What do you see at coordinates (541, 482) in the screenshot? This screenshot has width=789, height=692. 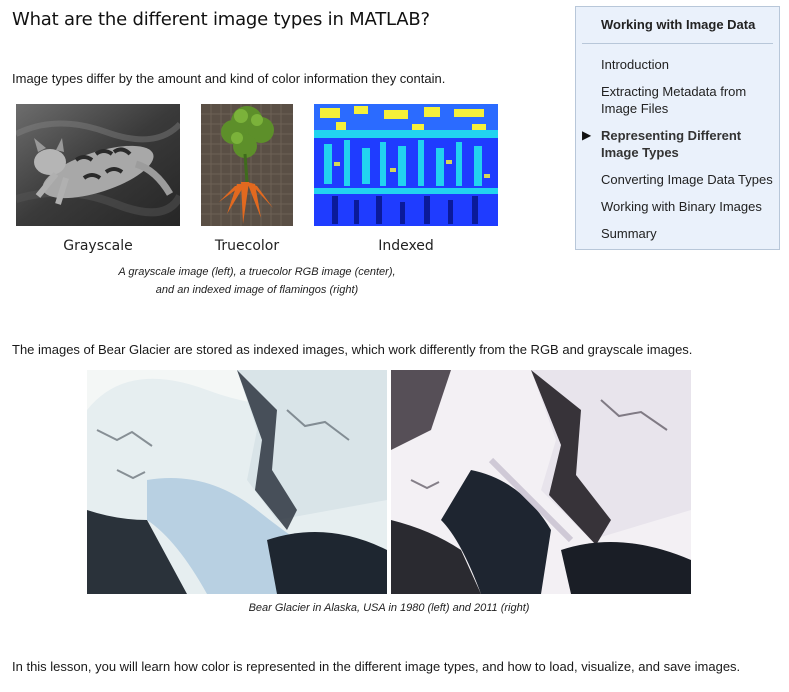 I see `glacier-2011-image` at bounding box center [541, 482].